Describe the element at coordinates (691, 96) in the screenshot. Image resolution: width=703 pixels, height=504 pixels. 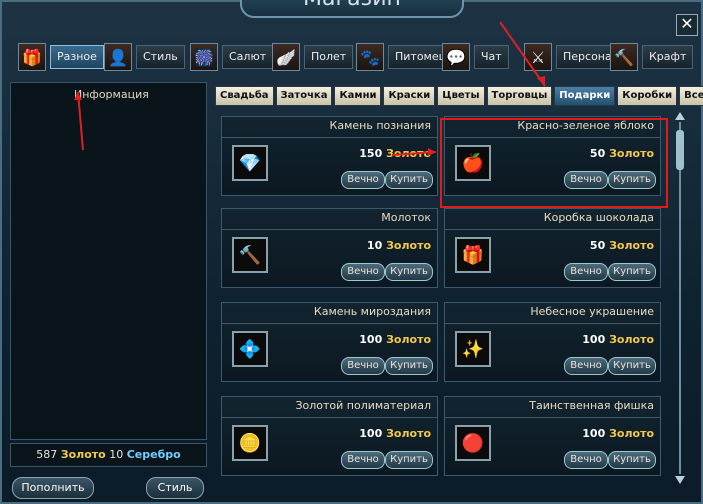
I see `tab-all: Все` at that location.